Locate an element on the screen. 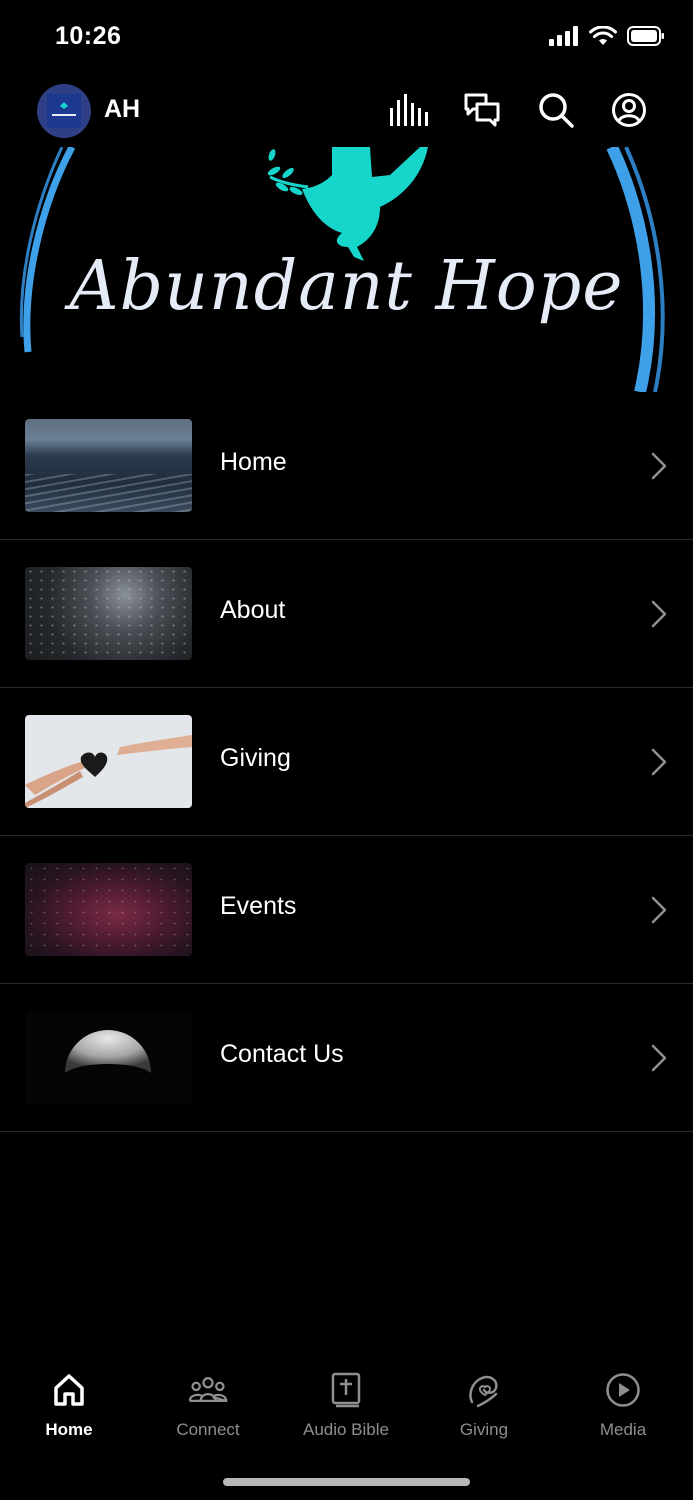  menu-item-label: About is located at coordinates (253, 610).